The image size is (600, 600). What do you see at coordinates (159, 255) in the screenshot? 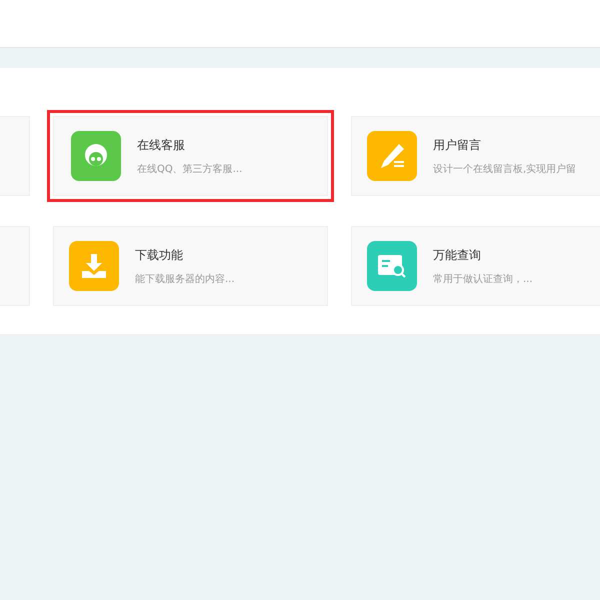
I see `card-title: 下载功能` at bounding box center [159, 255].